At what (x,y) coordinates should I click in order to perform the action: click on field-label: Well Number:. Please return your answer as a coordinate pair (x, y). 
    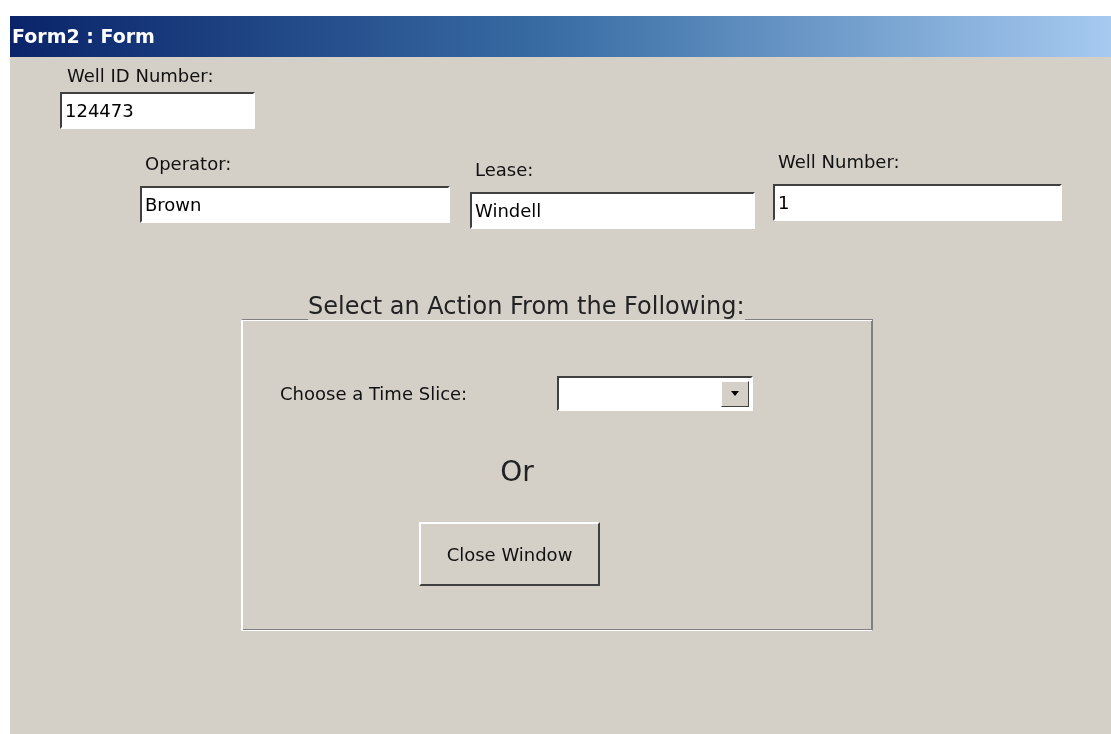
    Looking at the image, I should click on (839, 162).